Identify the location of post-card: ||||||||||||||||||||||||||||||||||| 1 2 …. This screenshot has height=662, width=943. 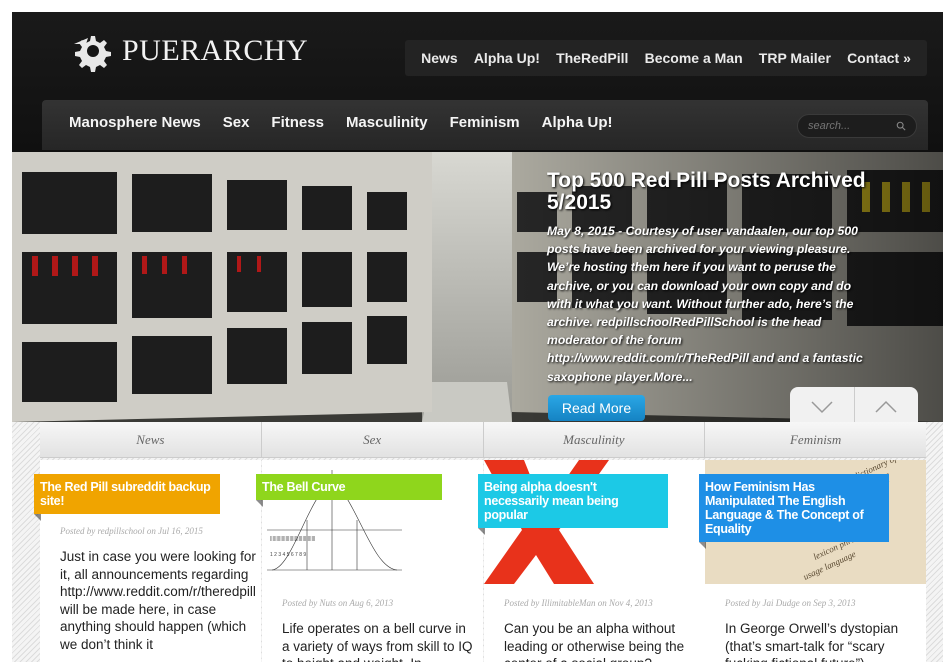
(369, 561).